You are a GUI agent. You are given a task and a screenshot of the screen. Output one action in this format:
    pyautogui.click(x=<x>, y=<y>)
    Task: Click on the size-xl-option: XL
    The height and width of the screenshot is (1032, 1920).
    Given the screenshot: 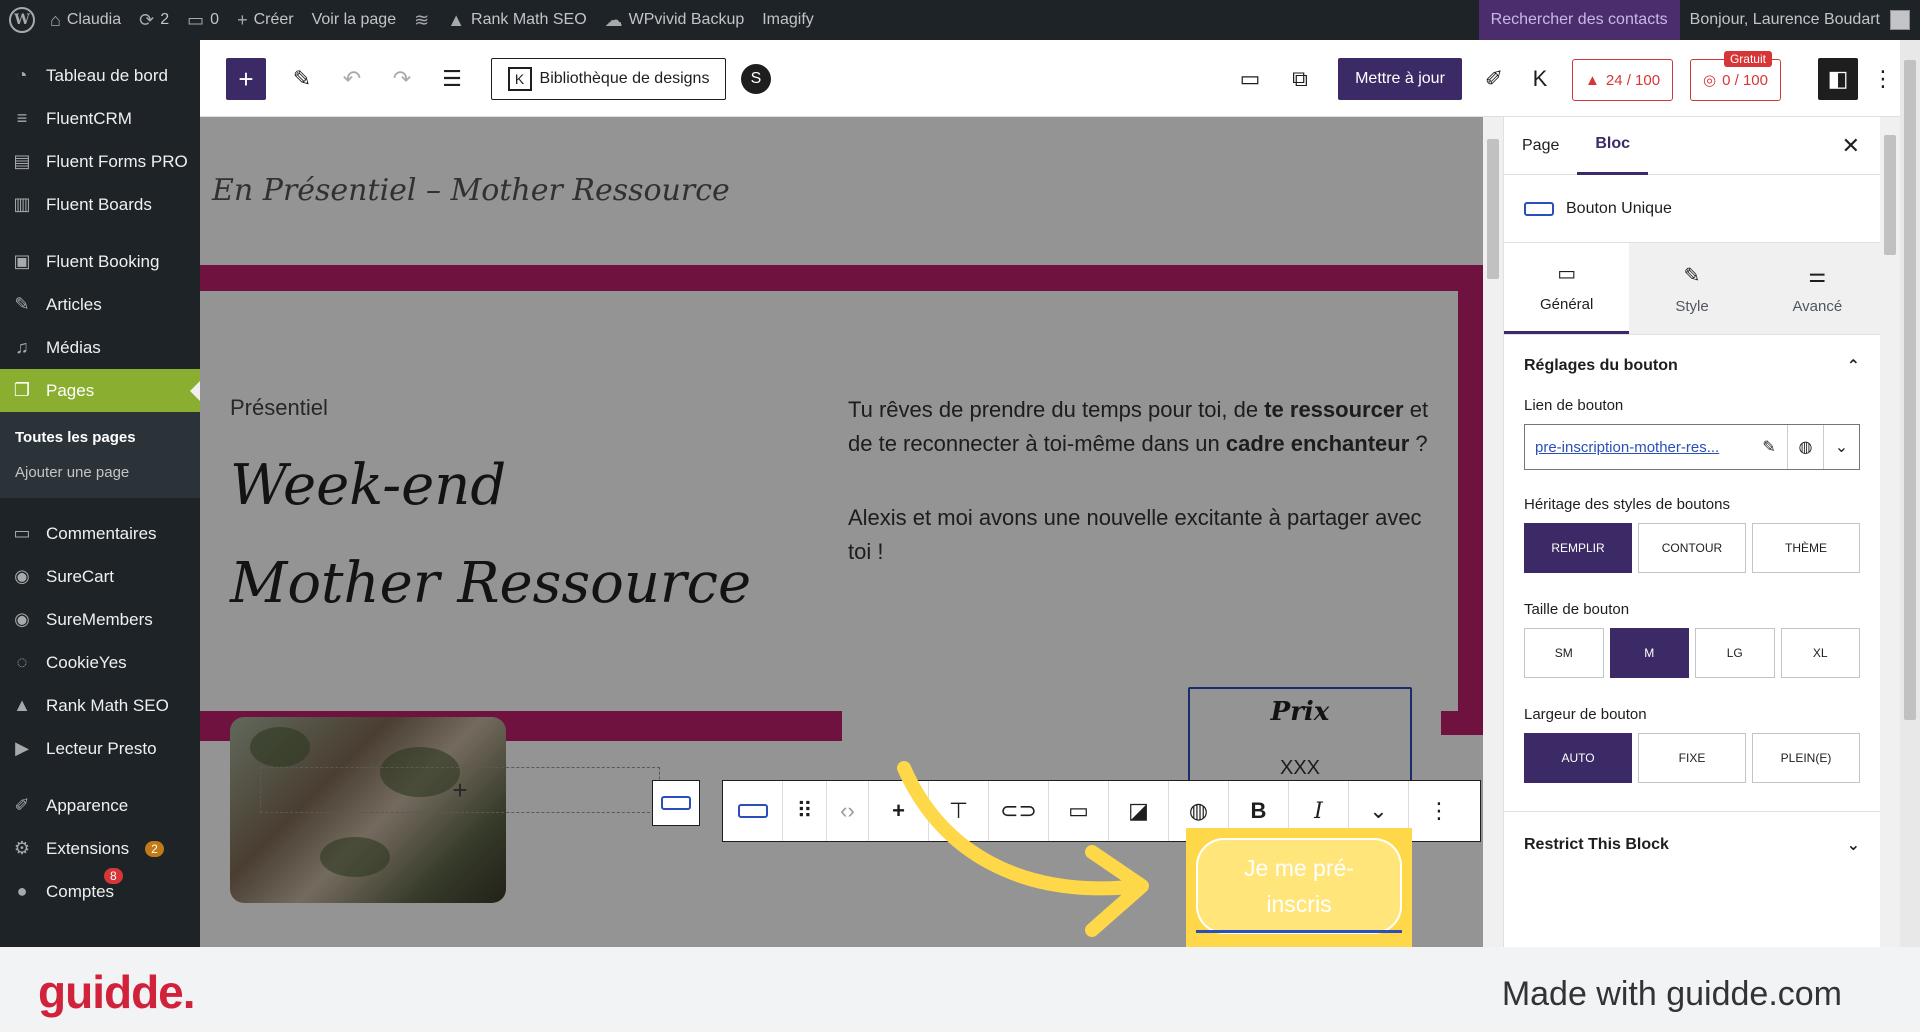 What is the action you would take?
    pyautogui.click(x=1820, y=653)
    